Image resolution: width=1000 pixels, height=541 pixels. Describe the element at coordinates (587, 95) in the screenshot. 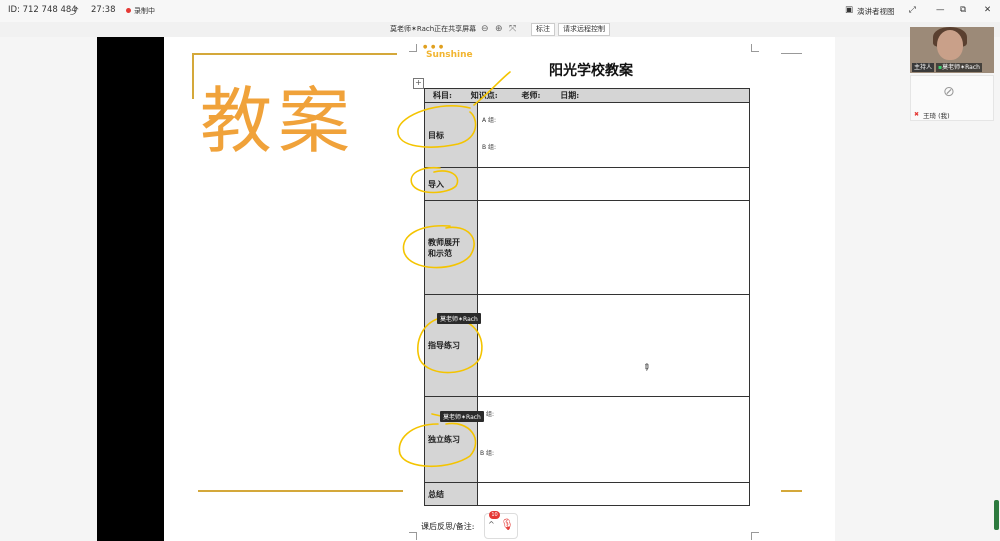

I see `table-header-row: 科目: 知识点: 老师: 日期:` at that location.